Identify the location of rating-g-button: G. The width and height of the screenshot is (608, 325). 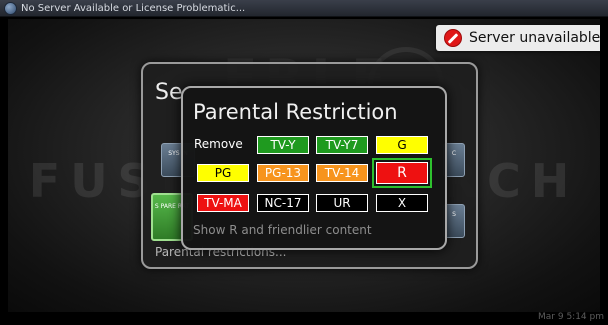
(402, 145).